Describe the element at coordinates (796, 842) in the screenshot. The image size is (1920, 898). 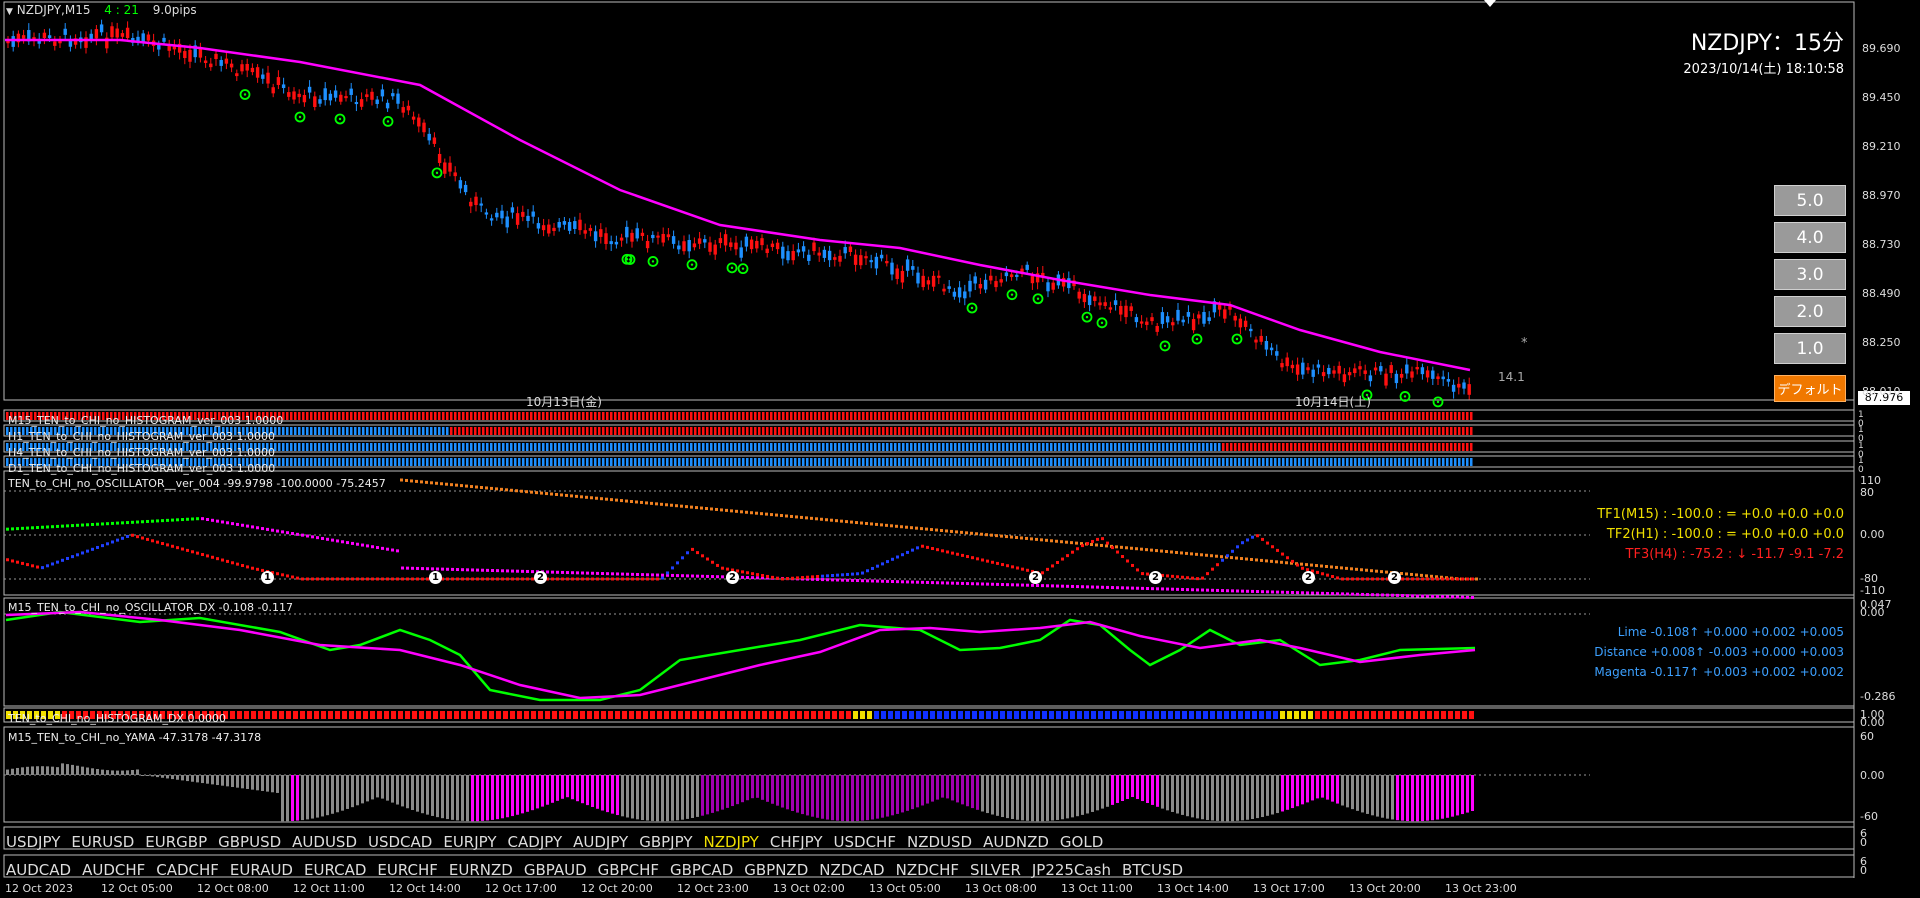
I see `symbol-chfjpy: CHFJPY` at that location.